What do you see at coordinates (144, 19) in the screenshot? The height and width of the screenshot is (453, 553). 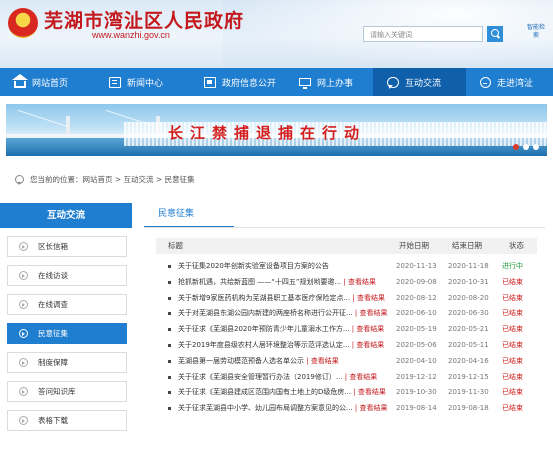 I see `site-title: 芜湖市湾沚区人民政府` at bounding box center [144, 19].